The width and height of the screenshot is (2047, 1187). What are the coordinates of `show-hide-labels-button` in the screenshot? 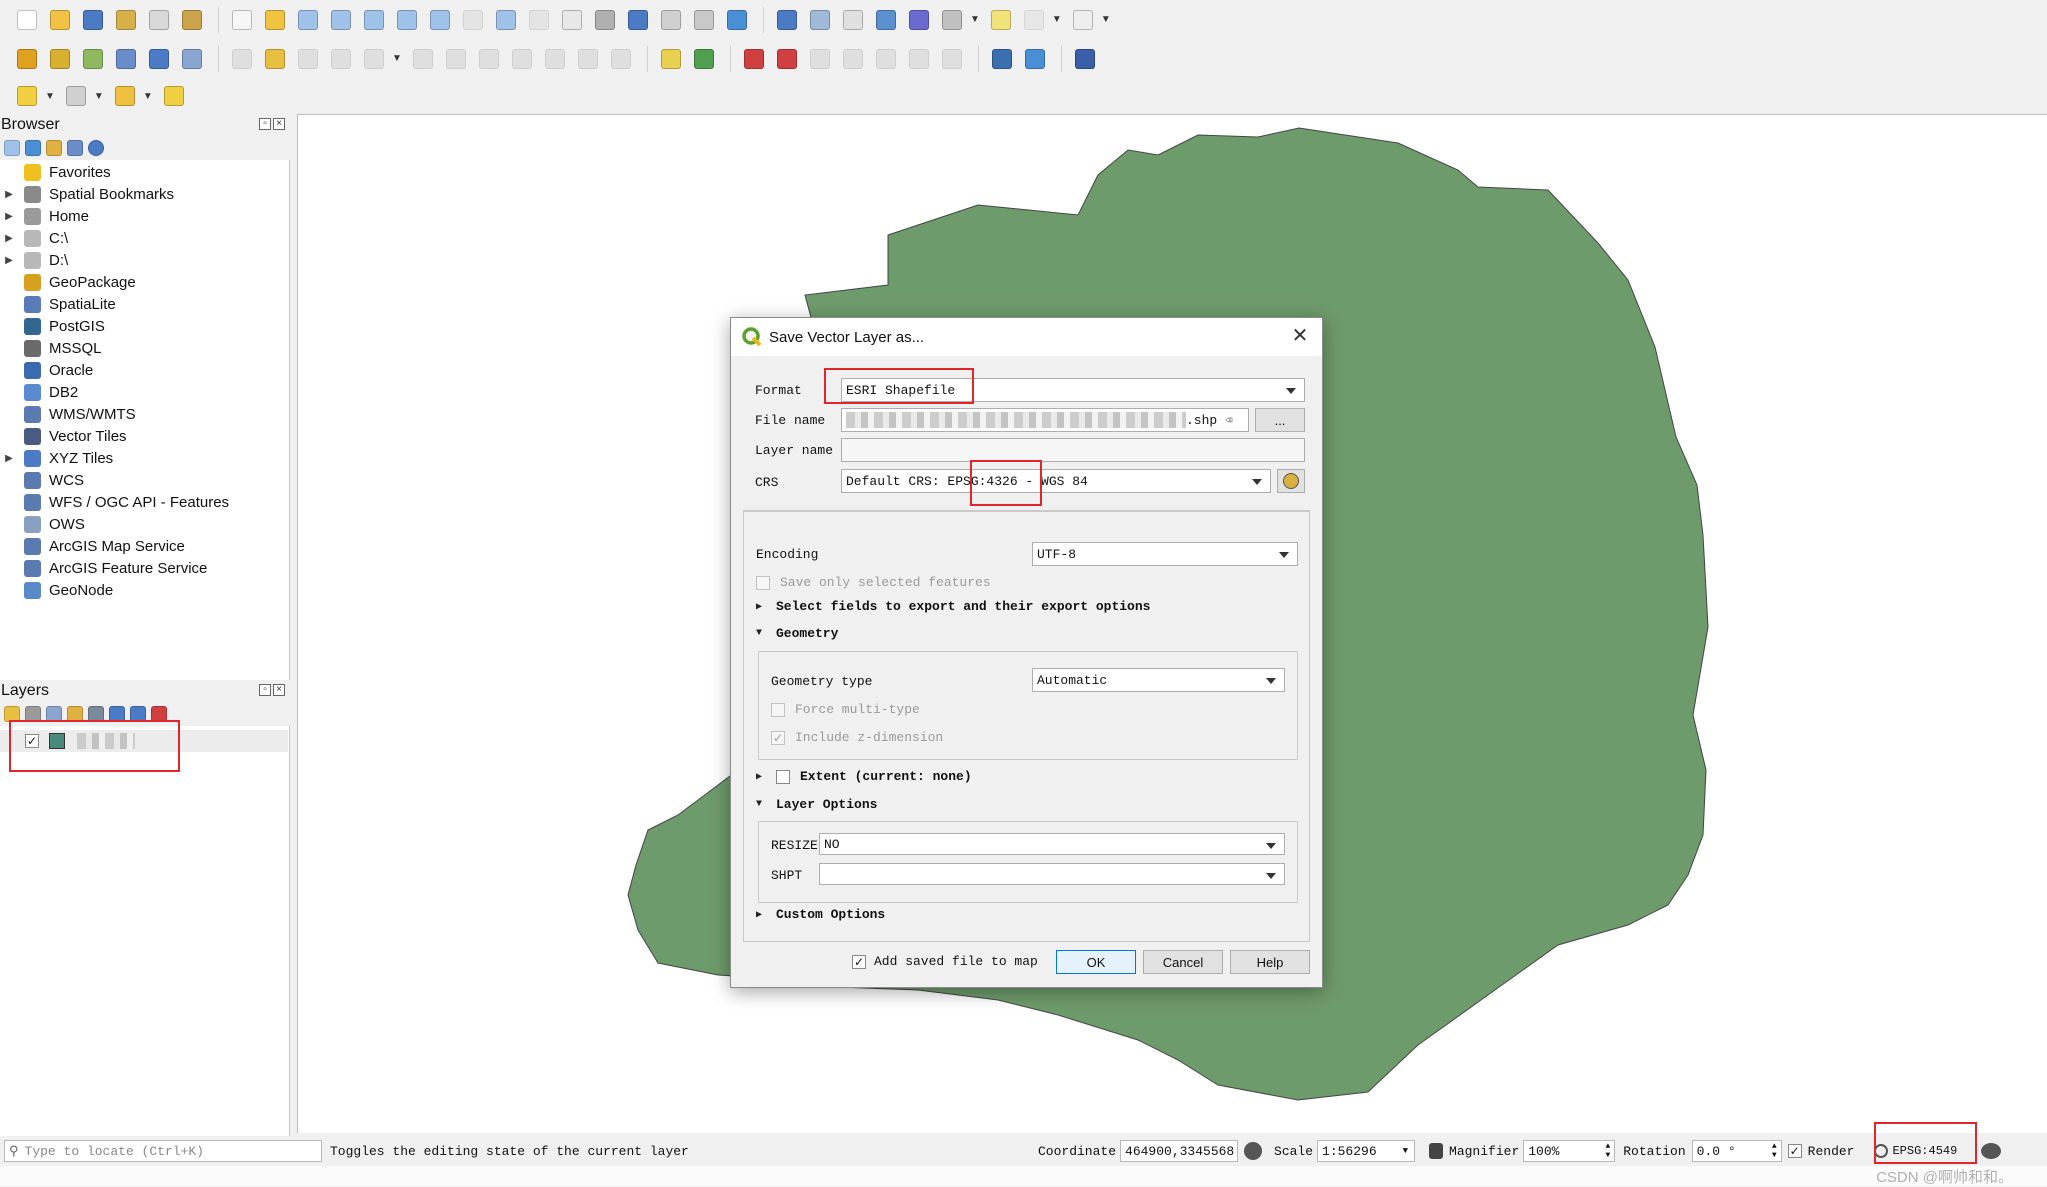 It's located at (919, 59).